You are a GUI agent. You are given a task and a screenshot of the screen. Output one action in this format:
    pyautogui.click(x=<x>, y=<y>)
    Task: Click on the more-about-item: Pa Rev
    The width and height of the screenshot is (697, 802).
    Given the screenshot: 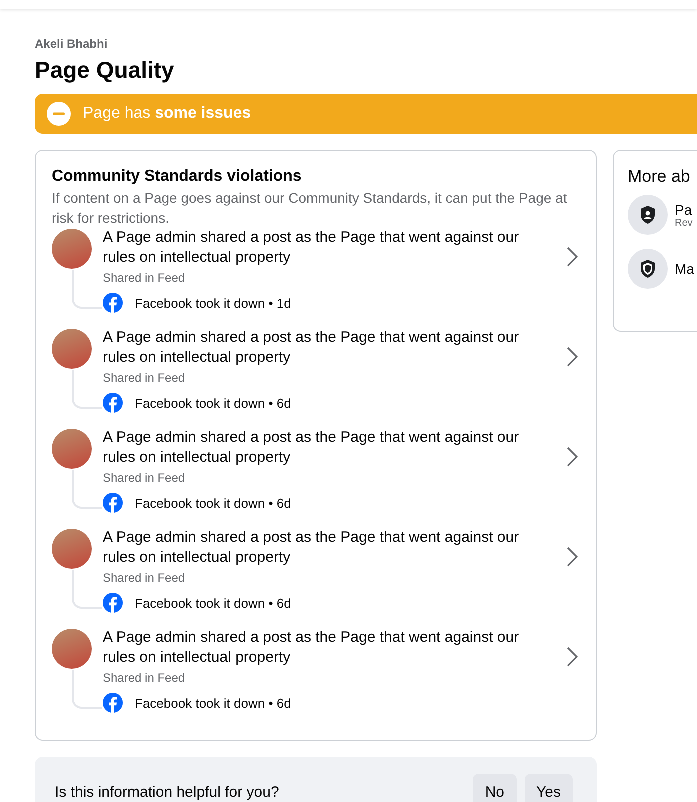 What is the action you would take?
    pyautogui.click(x=662, y=215)
    